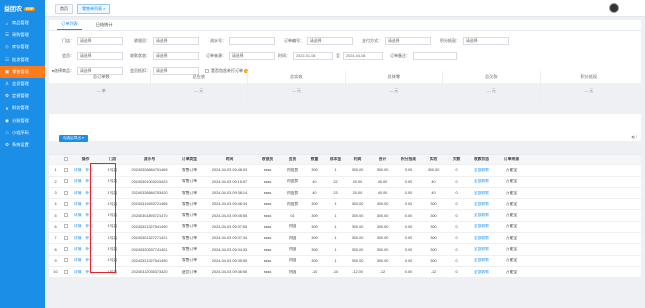 This screenshot has width=645, height=308. I want to click on sidebar-item-3: ☷ 批发管理, so click(22, 60).